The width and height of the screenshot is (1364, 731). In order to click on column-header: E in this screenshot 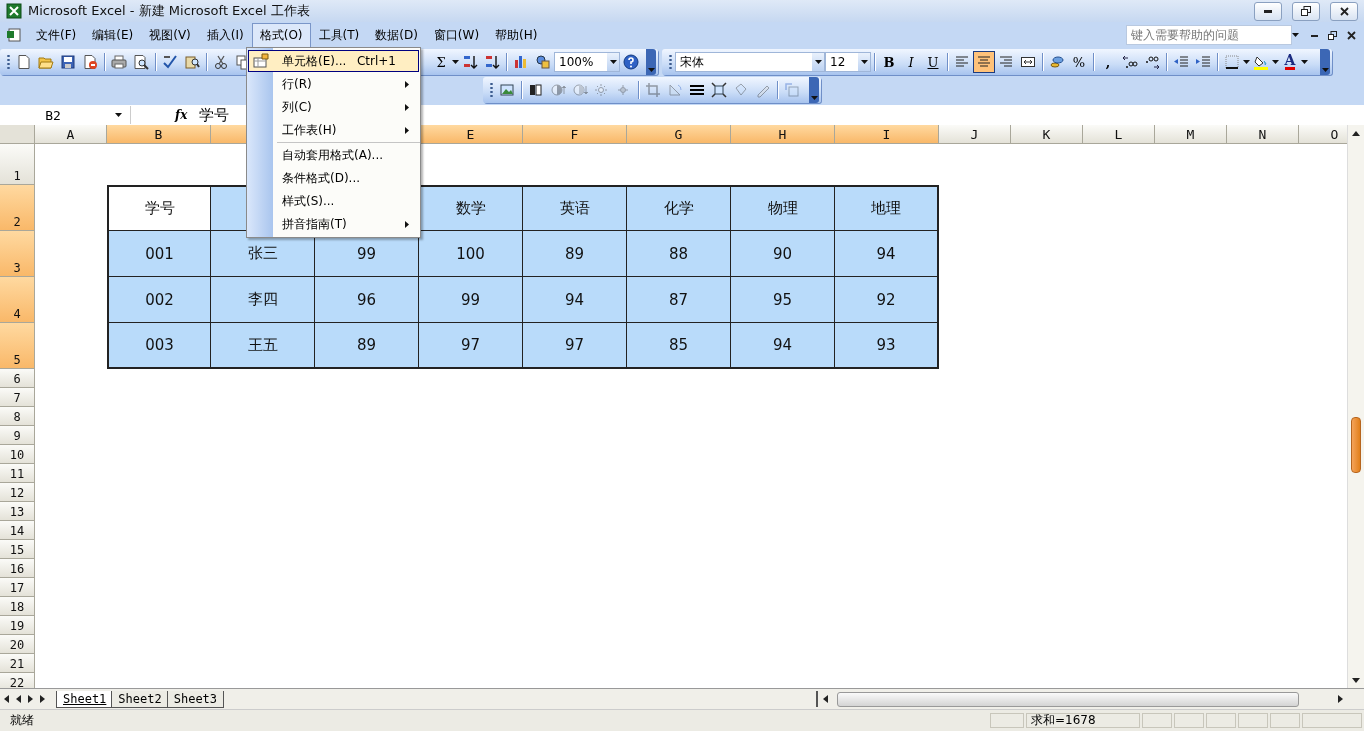, I will do `click(471, 134)`.